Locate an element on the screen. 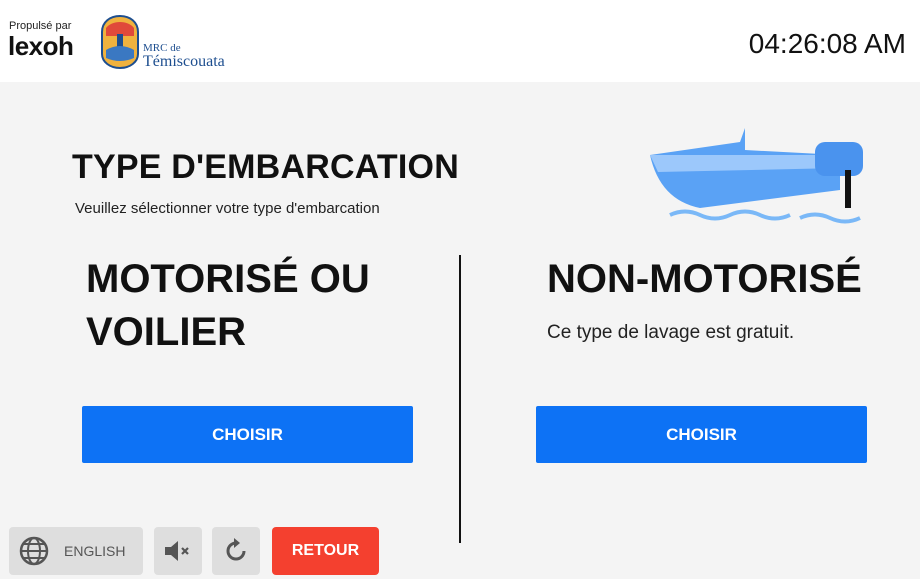 Image resolution: width=920 pixels, height=579 pixels. org-name: Témiscouata is located at coordinates (184, 61).